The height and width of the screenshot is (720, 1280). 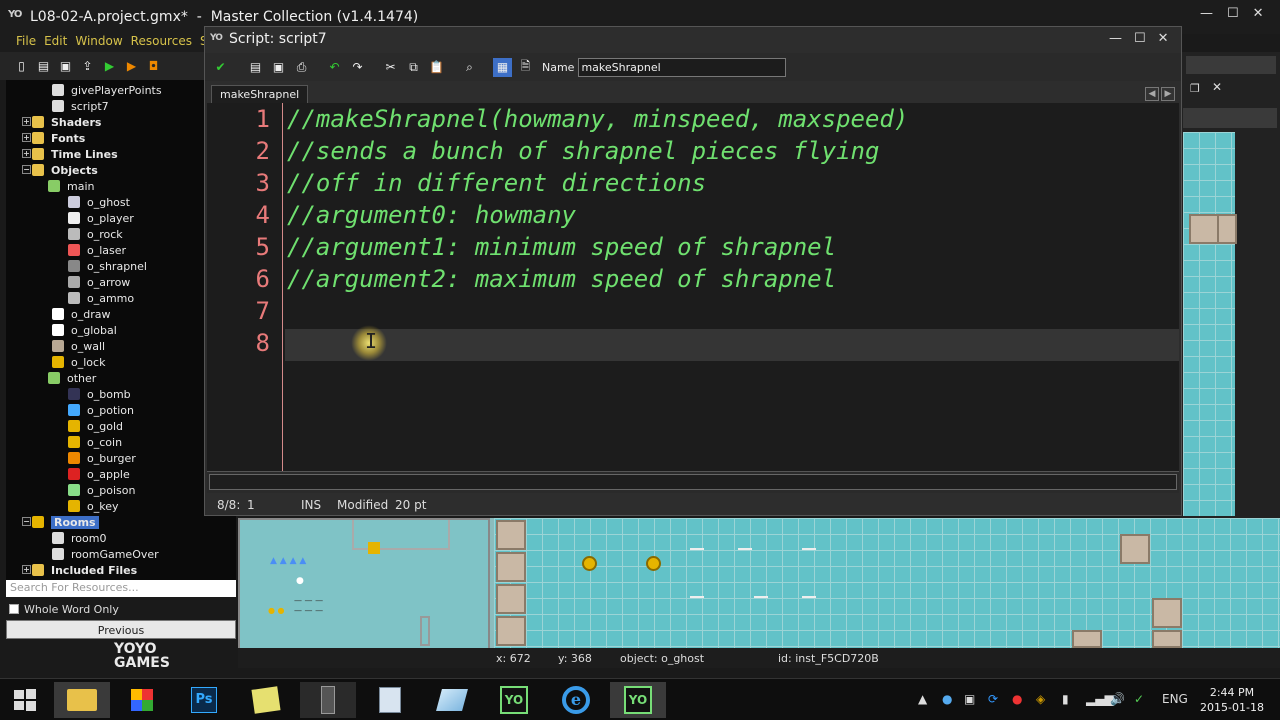 I want to click on tree-item: o_ammo, so click(x=101, y=298).